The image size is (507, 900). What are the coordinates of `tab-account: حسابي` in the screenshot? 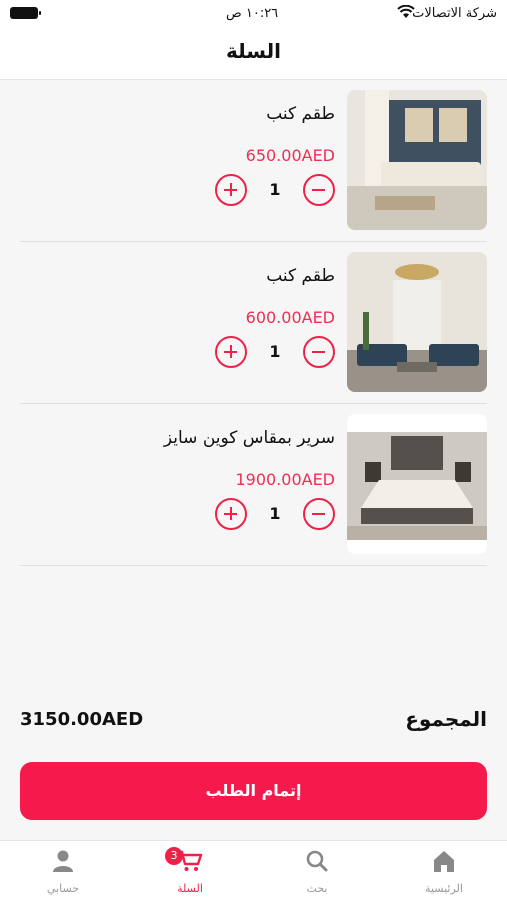 It's located at (63, 870).